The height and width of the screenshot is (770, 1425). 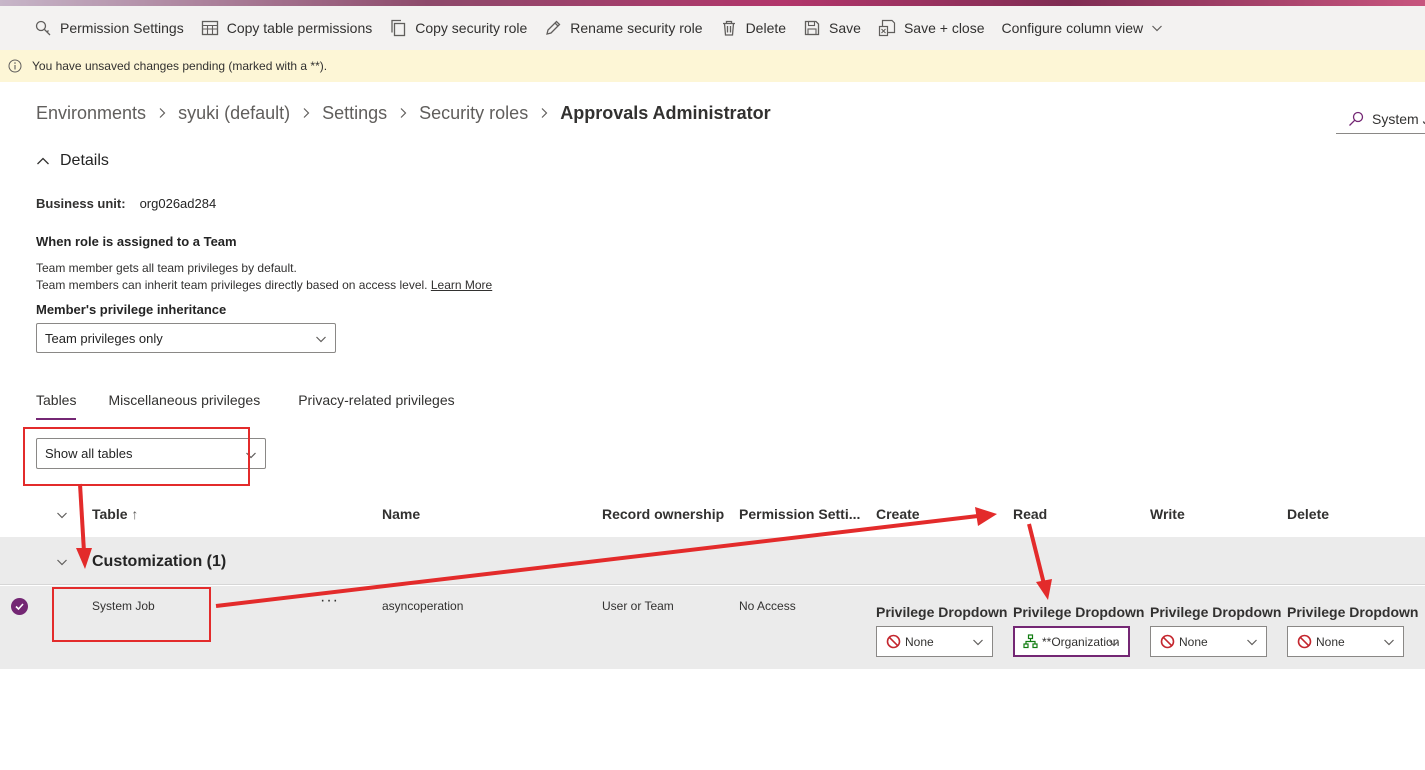 I want to click on column-create: Create, so click(x=898, y=514).